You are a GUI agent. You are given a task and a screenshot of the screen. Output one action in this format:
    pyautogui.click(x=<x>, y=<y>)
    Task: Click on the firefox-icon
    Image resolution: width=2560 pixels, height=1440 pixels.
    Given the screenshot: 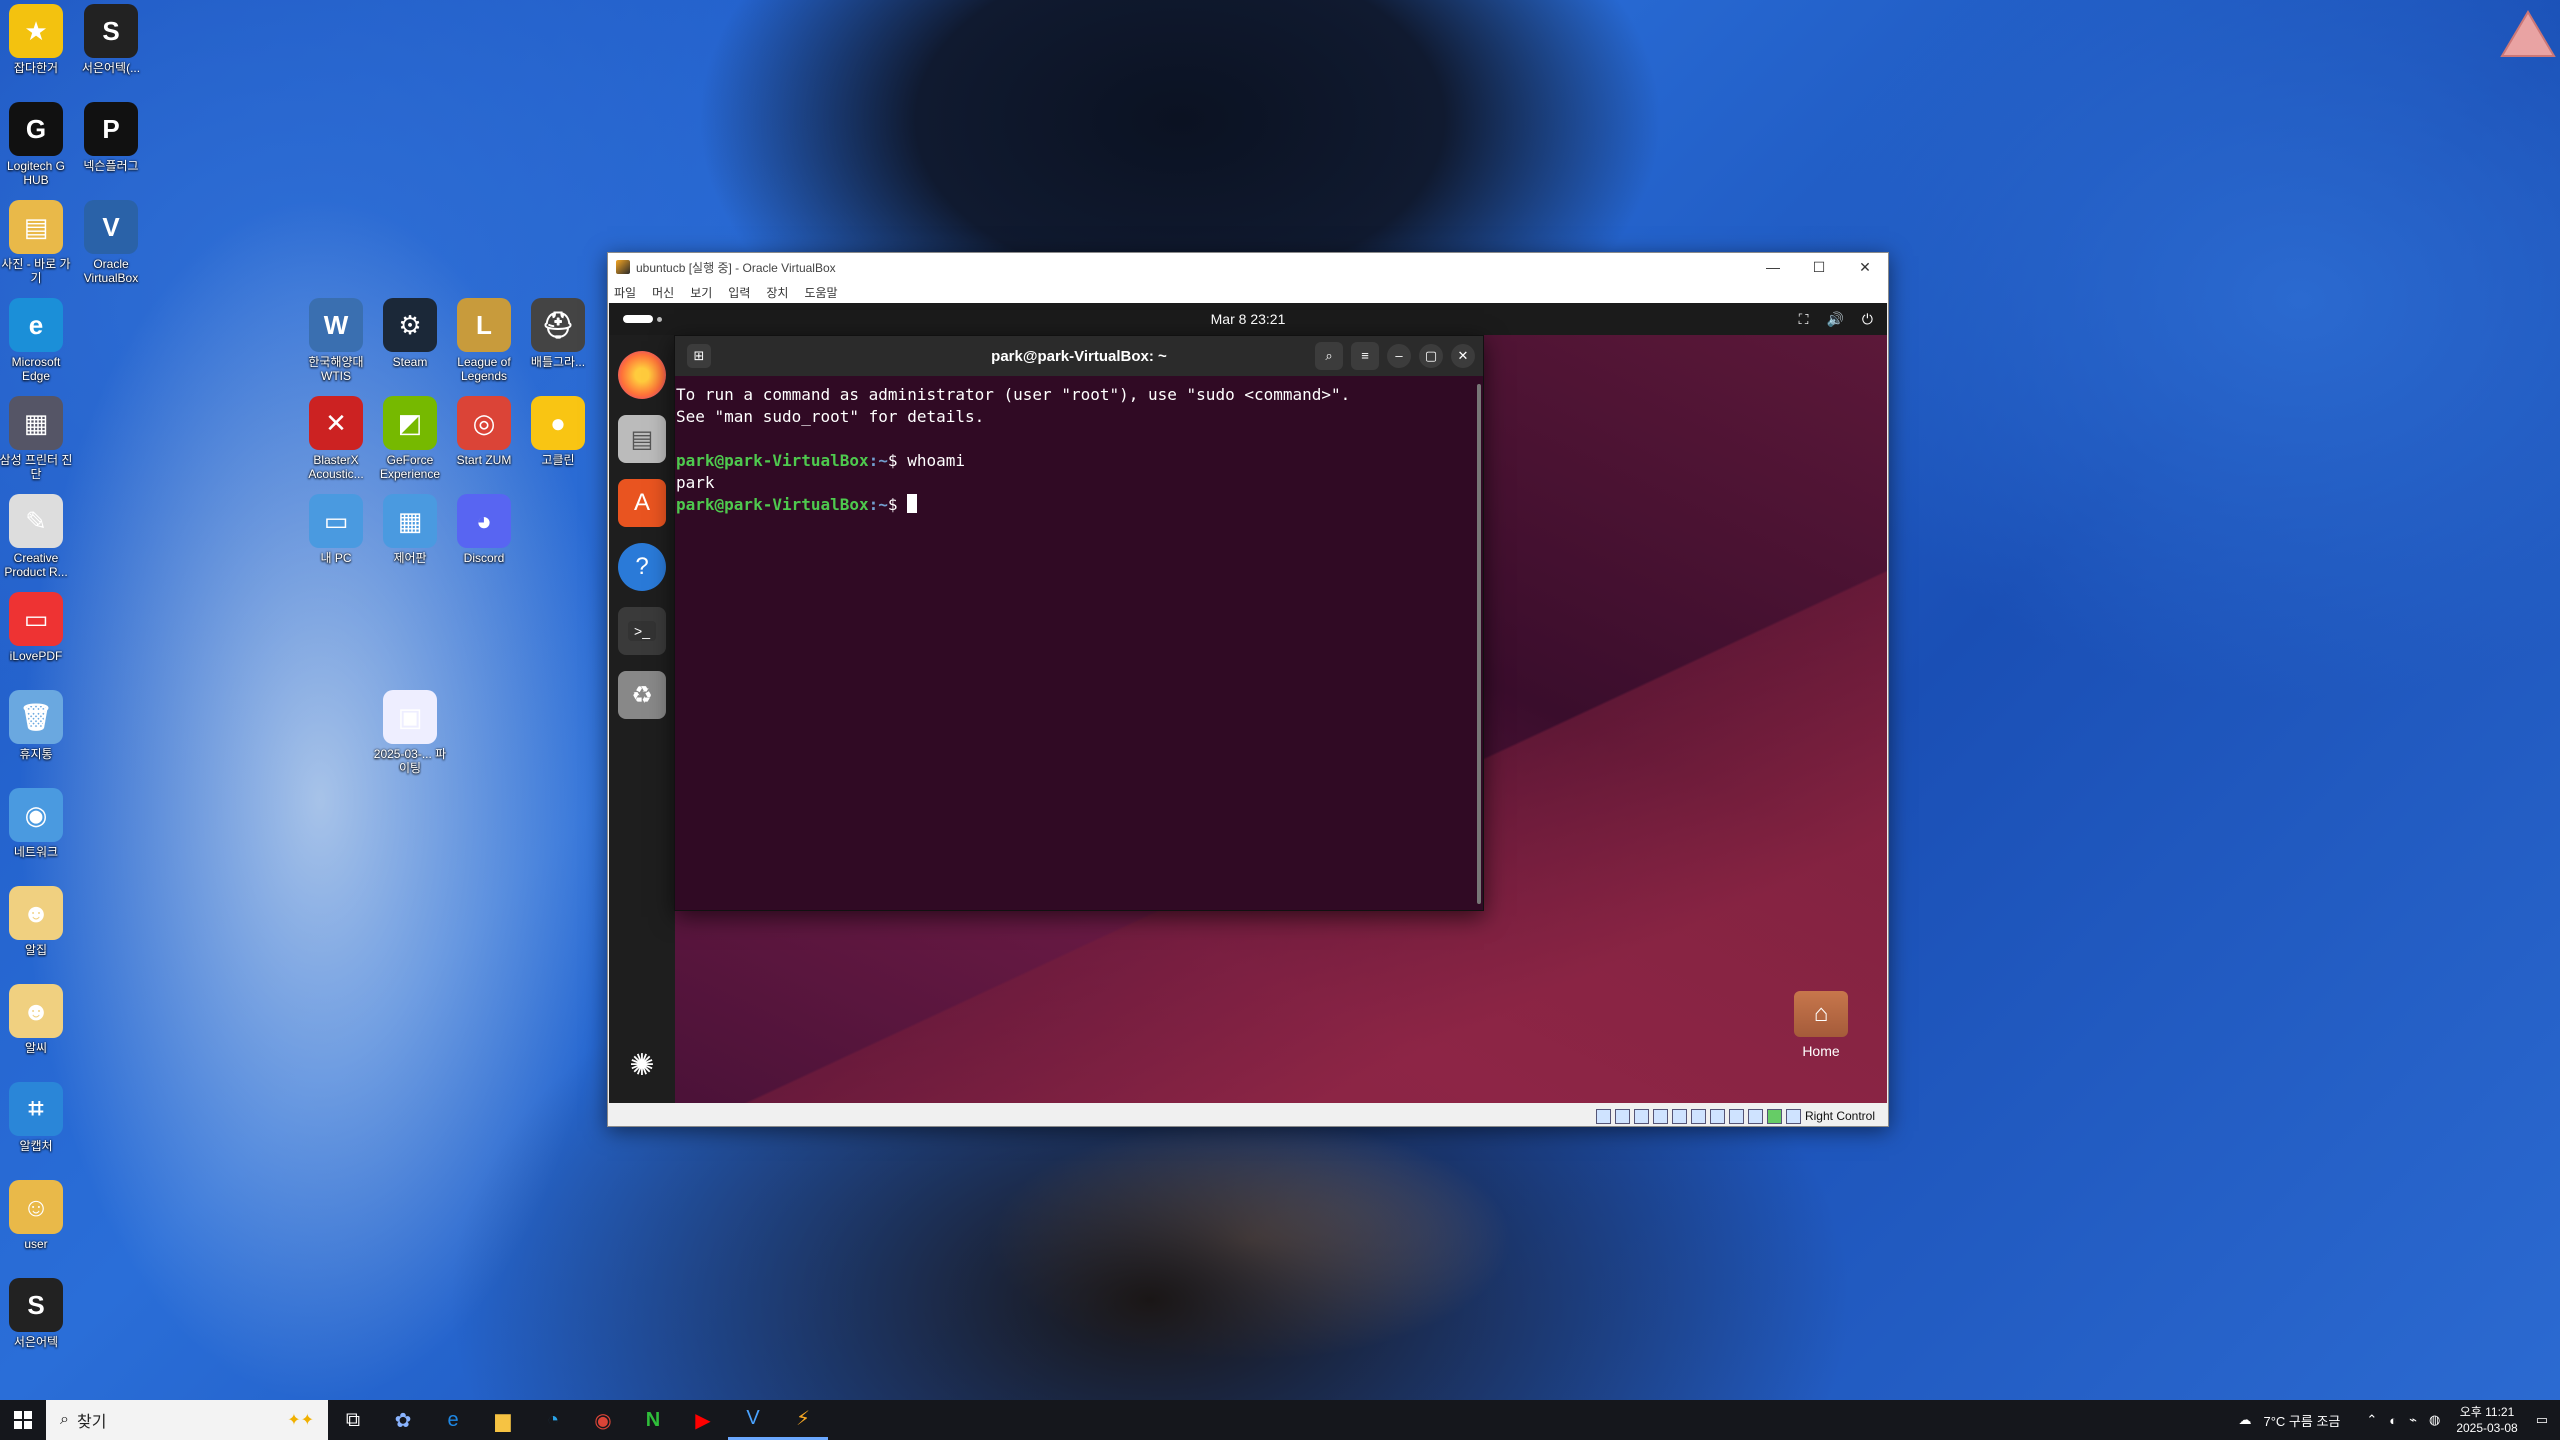 What is the action you would take?
    pyautogui.click(x=642, y=375)
    